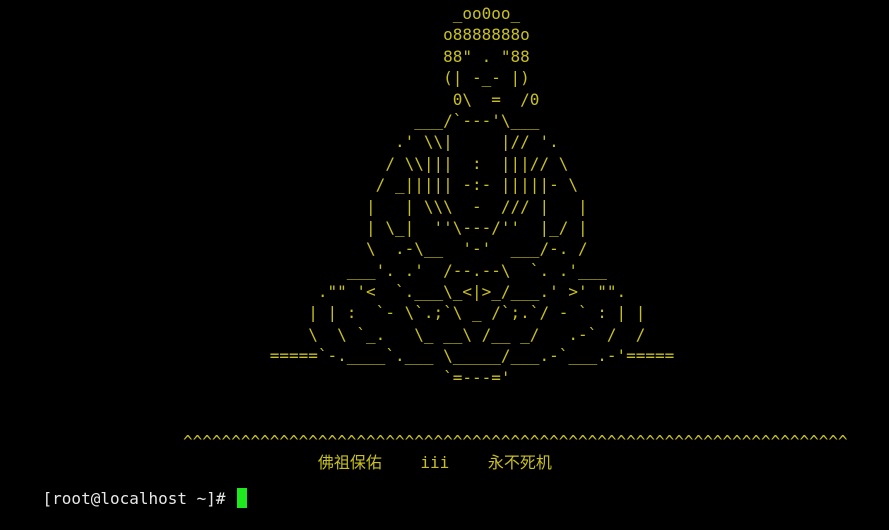  Describe the element at coordinates (289, 185) in the screenshot. I see `ascii-art-line: / _||||| -:- |||||- \` at that location.